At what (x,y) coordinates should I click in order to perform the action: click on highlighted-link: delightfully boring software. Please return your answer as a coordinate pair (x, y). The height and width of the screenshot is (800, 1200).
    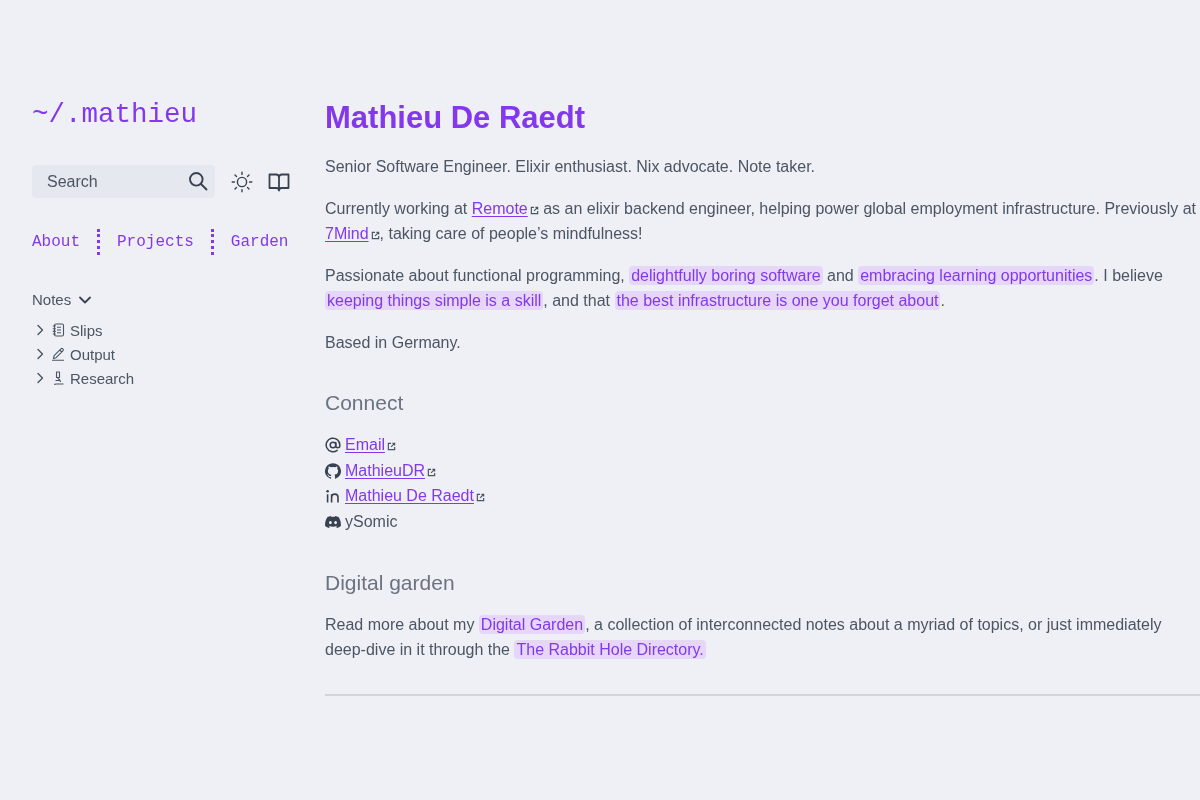
    Looking at the image, I should click on (726, 275).